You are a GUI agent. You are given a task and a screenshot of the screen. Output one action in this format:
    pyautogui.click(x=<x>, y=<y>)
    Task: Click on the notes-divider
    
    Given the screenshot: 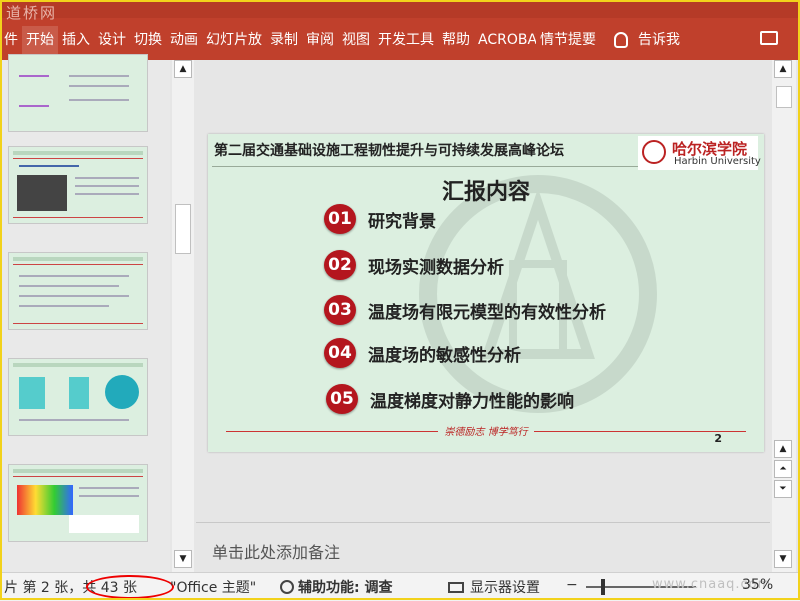 What is the action you would take?
    pyautogui.click(x=483, y=522)
    